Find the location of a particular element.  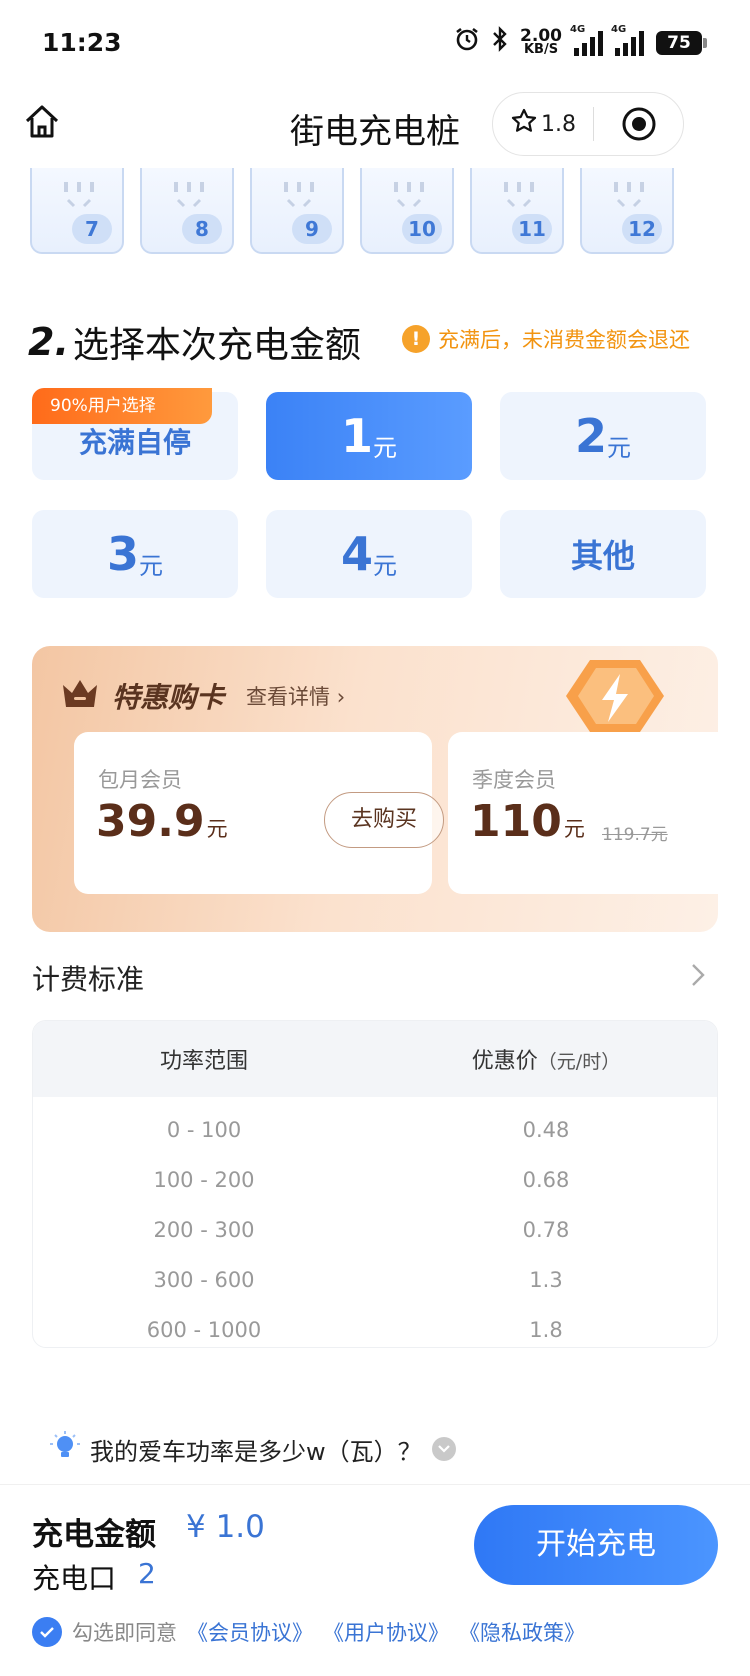

price: 0.68 is located at coordinates (546, 1180).